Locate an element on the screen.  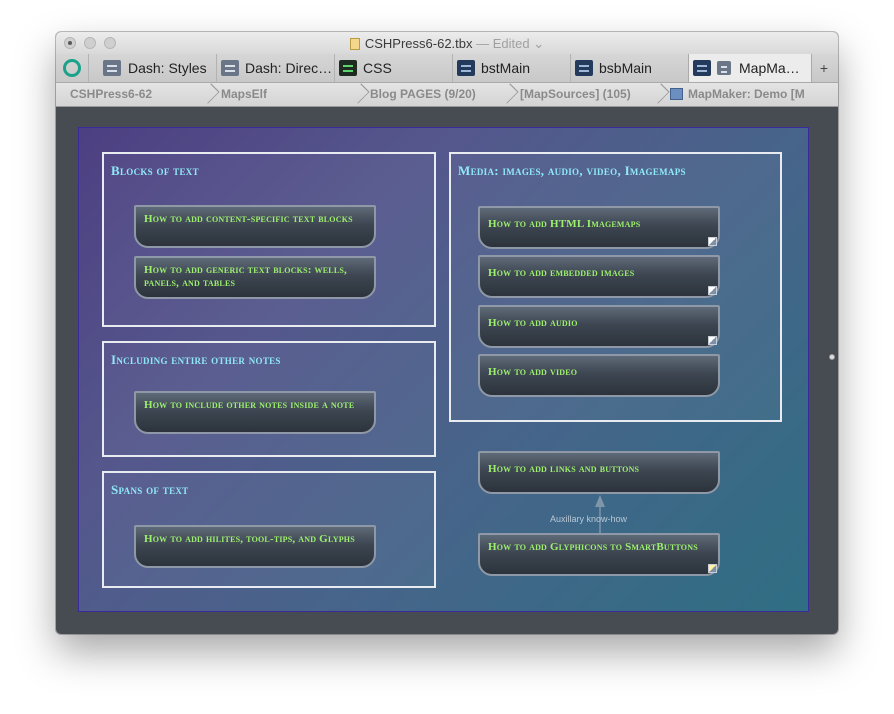
tab-bstmain: bstMain is located at coordinates (511, 68).